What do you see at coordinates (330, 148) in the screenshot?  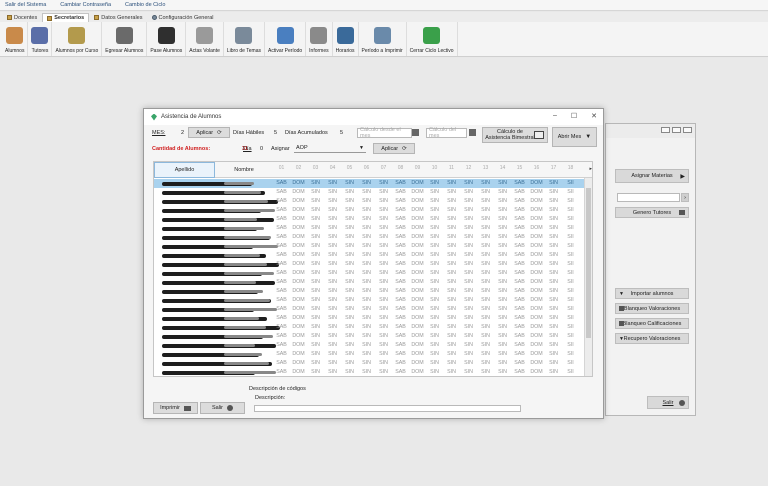 I see `asignar-select: AOP ▼` at bounding box center [330, 148].